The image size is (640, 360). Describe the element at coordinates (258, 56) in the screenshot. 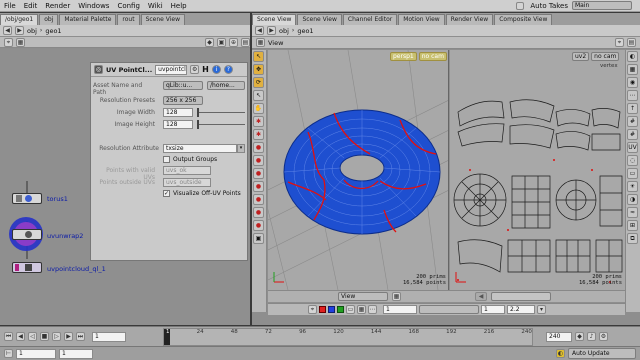

I see `select-tool-icon: ↖` at that location.